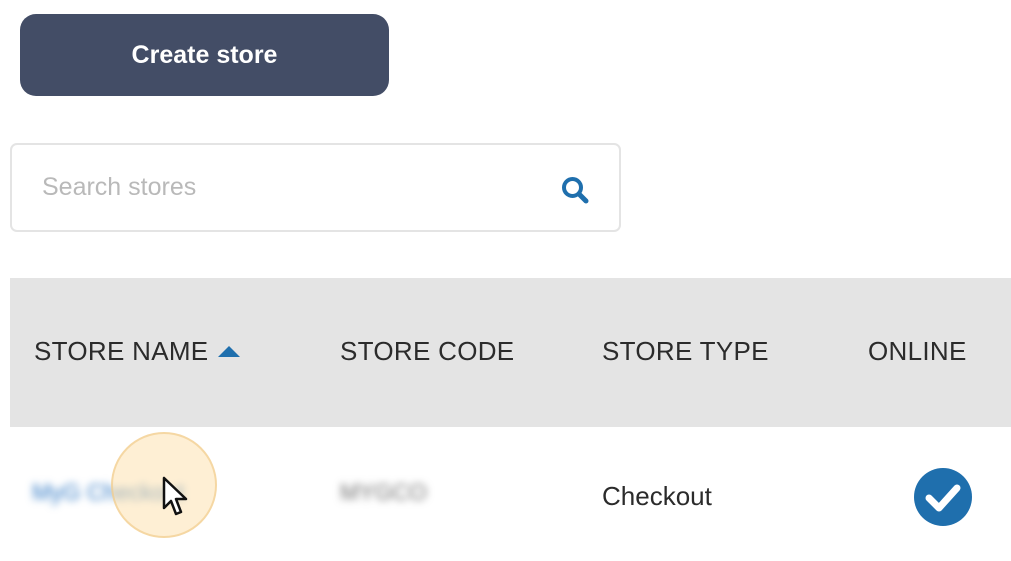 The height and width of the screenshot is (561, 1011). I want to click on column-header-label: STORE CODE, so click(427, 351).